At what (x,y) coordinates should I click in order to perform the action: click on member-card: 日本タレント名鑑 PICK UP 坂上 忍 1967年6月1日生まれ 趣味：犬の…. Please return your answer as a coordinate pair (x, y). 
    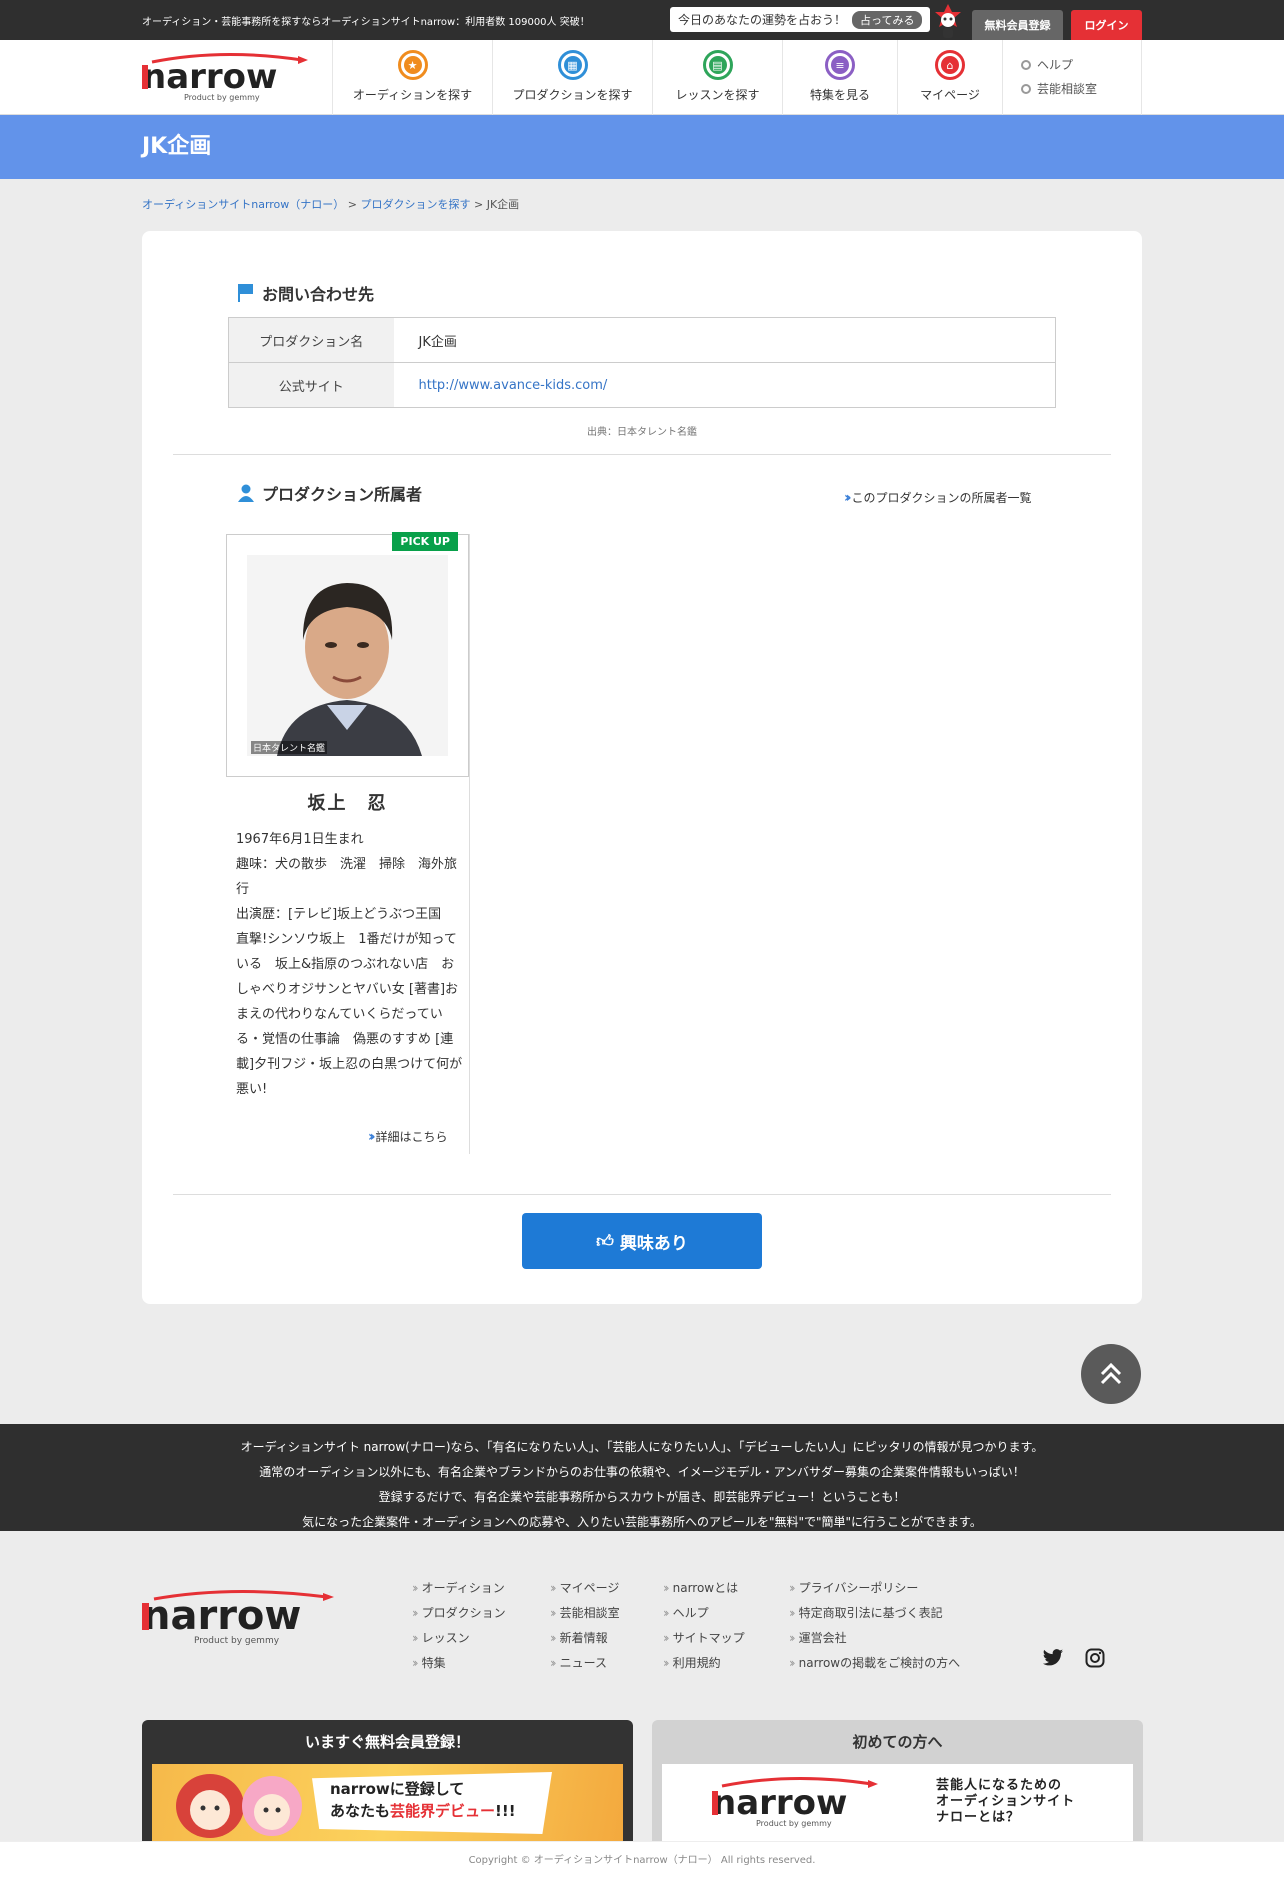
    Looking at the image, I should click on (348, 843).